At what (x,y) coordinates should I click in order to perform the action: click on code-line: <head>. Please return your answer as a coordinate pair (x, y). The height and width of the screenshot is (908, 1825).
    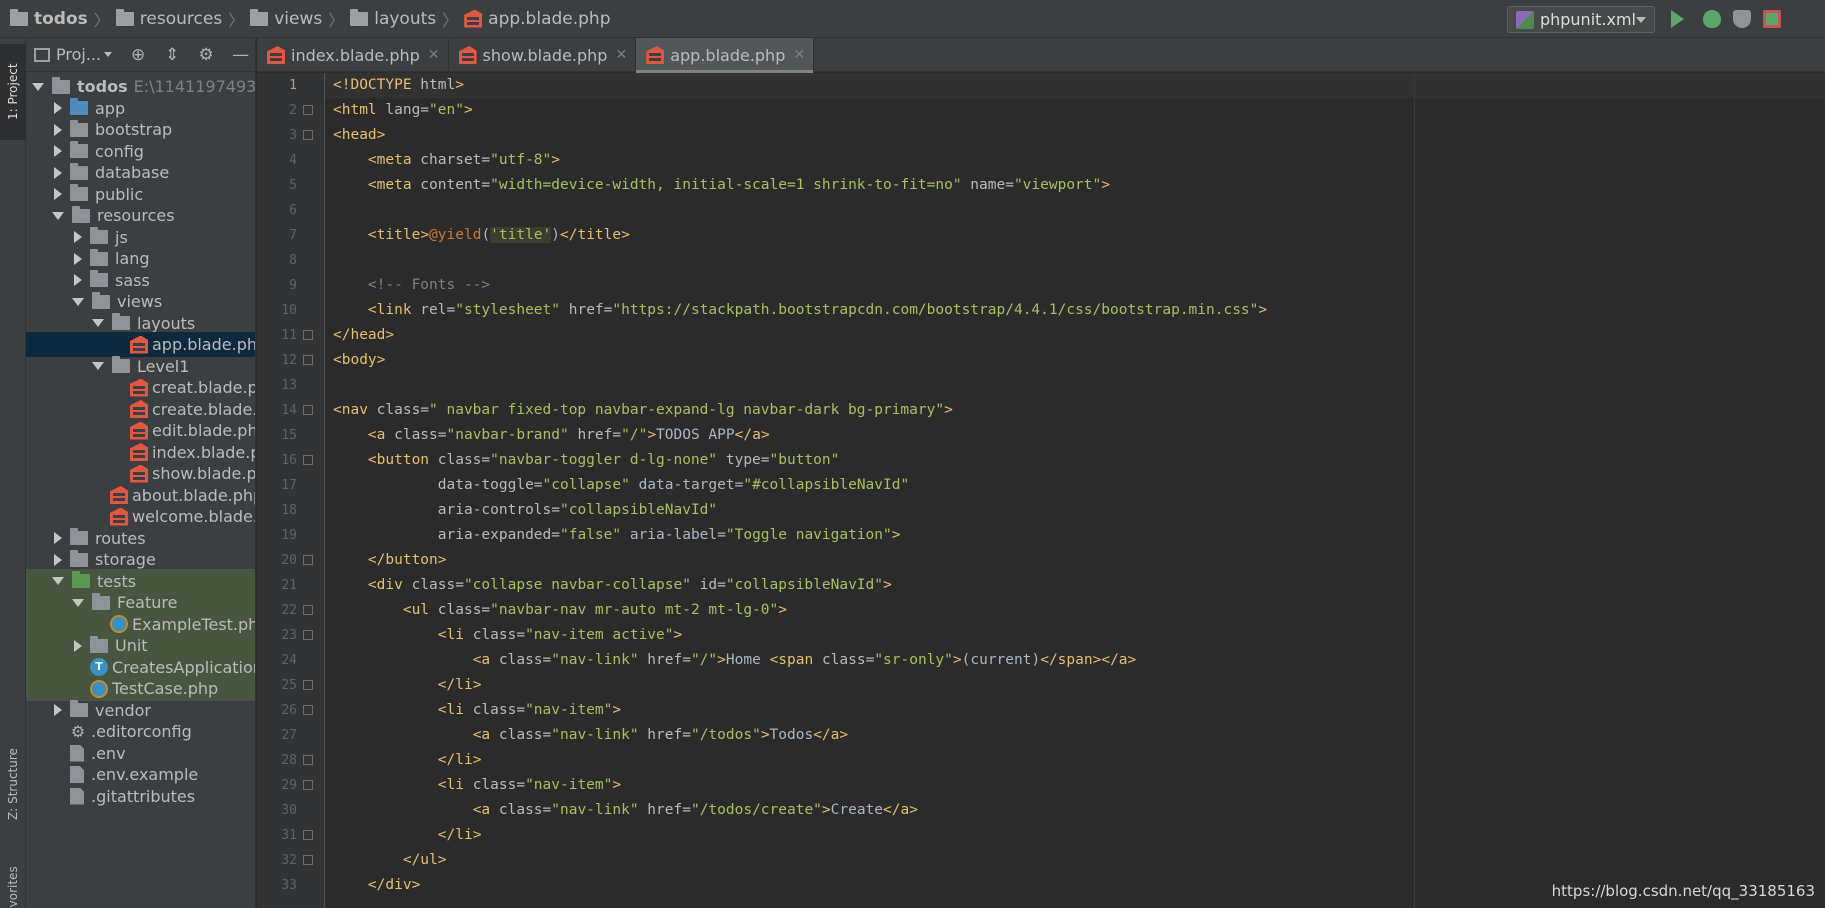
    Looking at the image, I should click on (359, 135).